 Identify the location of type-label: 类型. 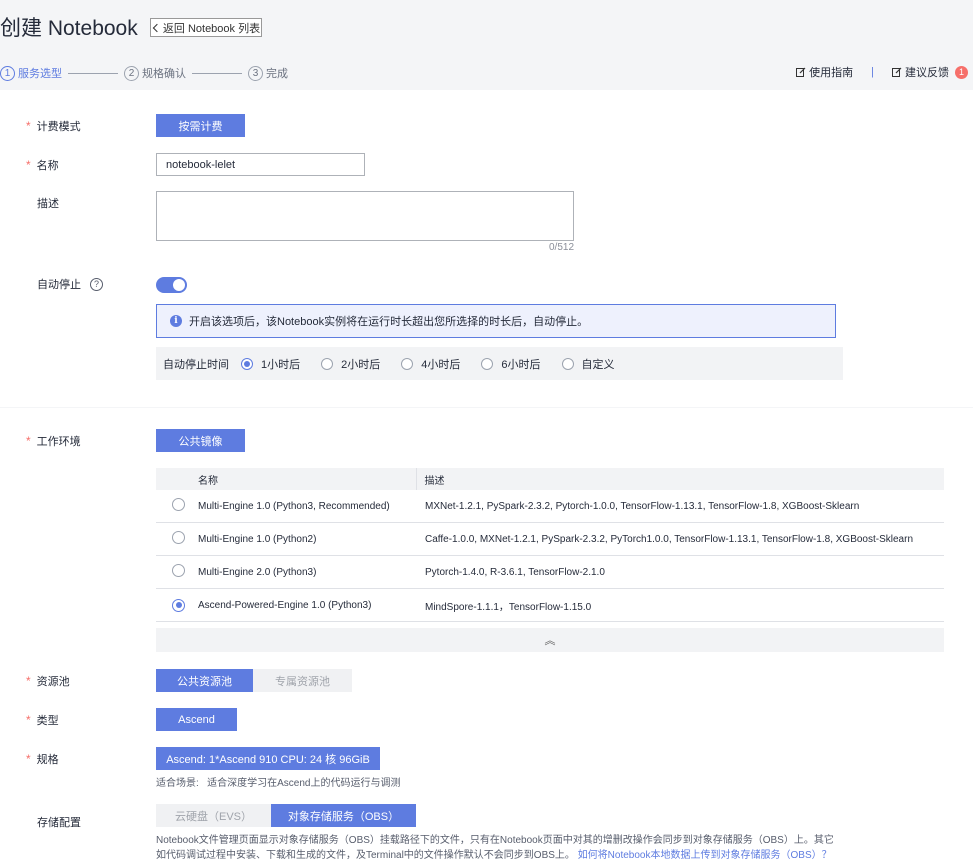
(42, 720).